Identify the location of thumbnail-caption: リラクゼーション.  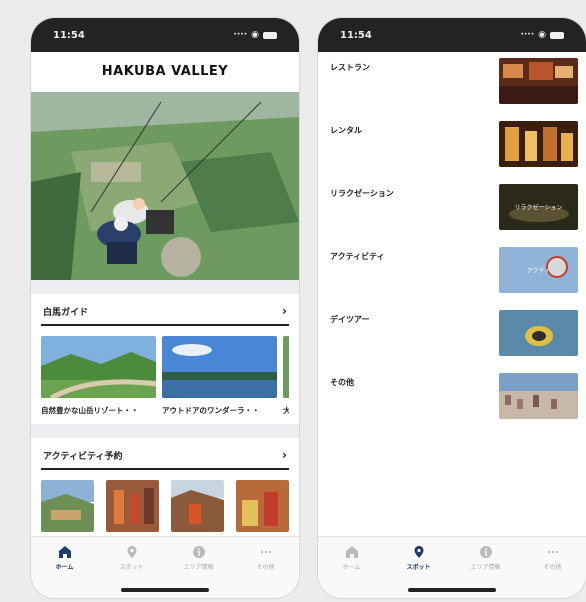
(538, 208).